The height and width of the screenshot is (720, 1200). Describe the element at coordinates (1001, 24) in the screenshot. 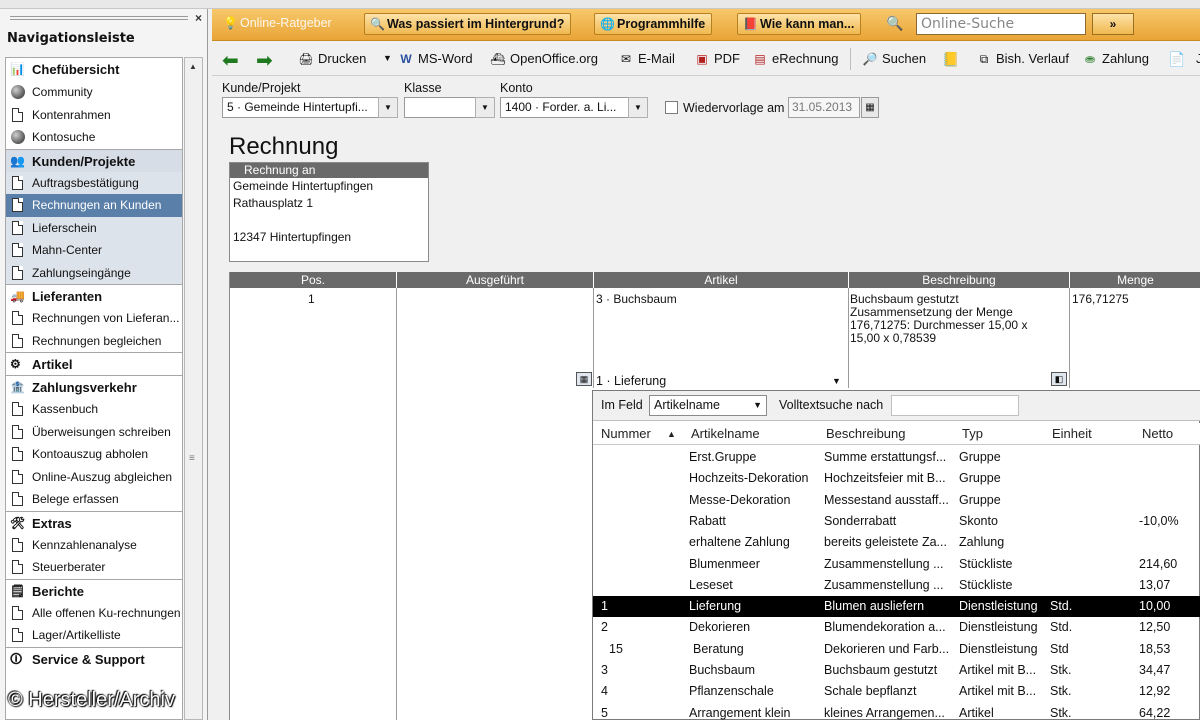

I see `online-search-input: Online-Suche` at that location.